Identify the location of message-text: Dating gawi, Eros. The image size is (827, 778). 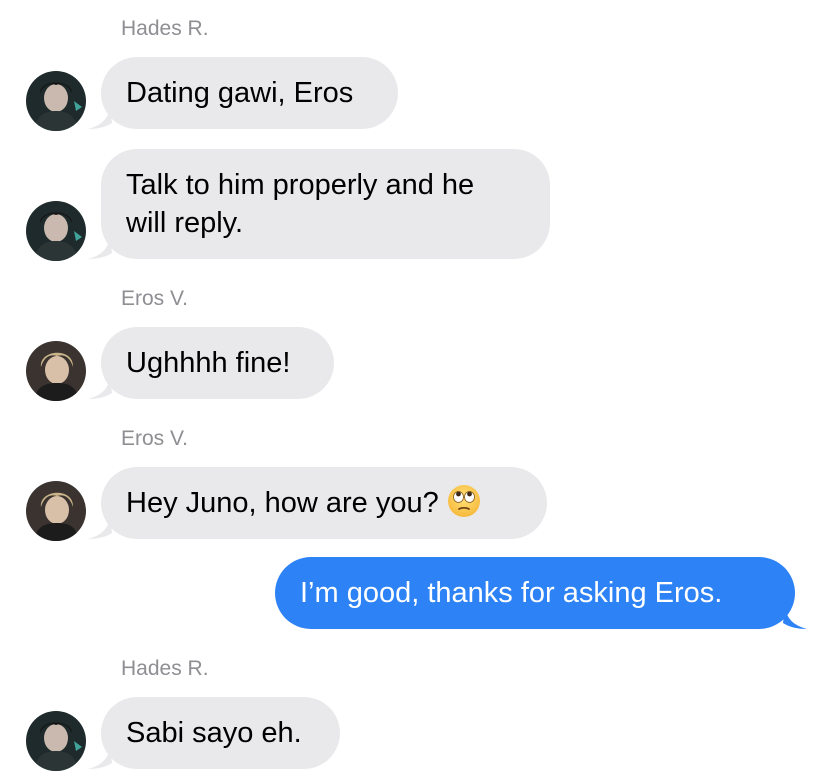
(240, 93).